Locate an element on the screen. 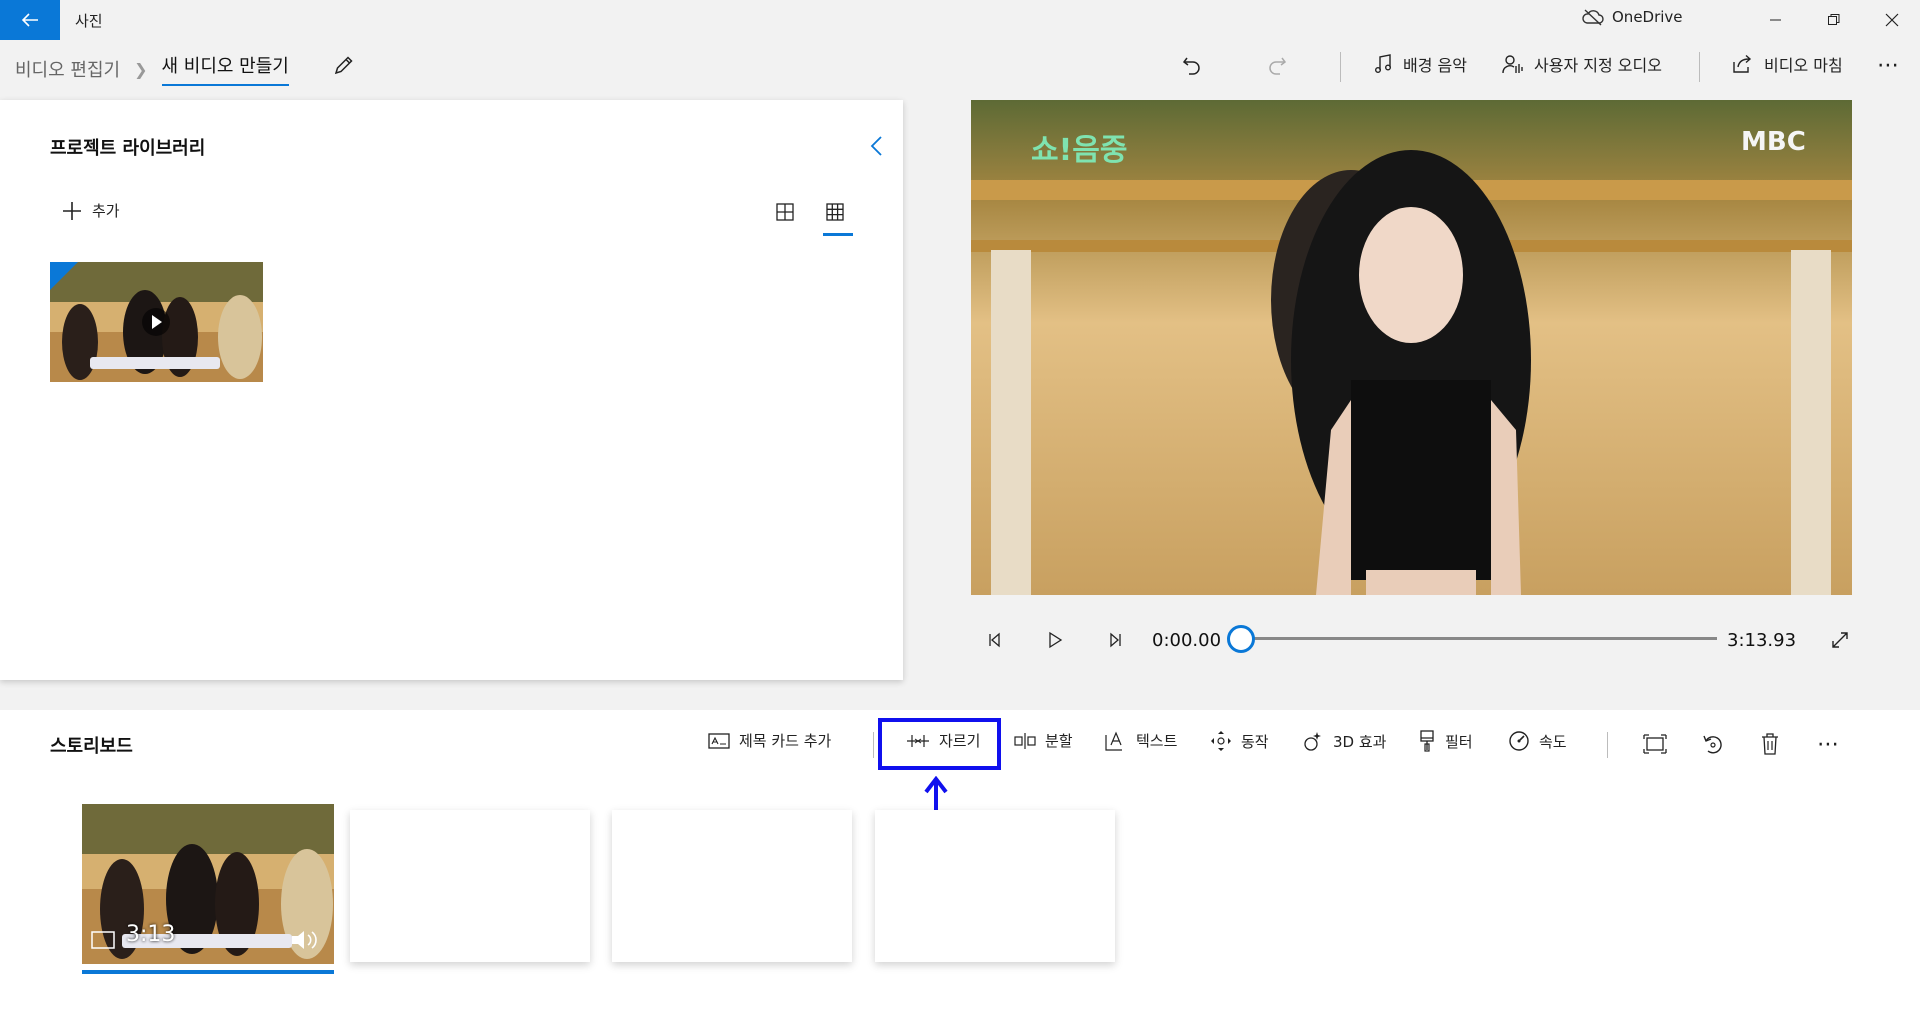 The height and width of the screenshot is (1030, 1920). paint-brush-icon is located at coordinates (1427, 741).